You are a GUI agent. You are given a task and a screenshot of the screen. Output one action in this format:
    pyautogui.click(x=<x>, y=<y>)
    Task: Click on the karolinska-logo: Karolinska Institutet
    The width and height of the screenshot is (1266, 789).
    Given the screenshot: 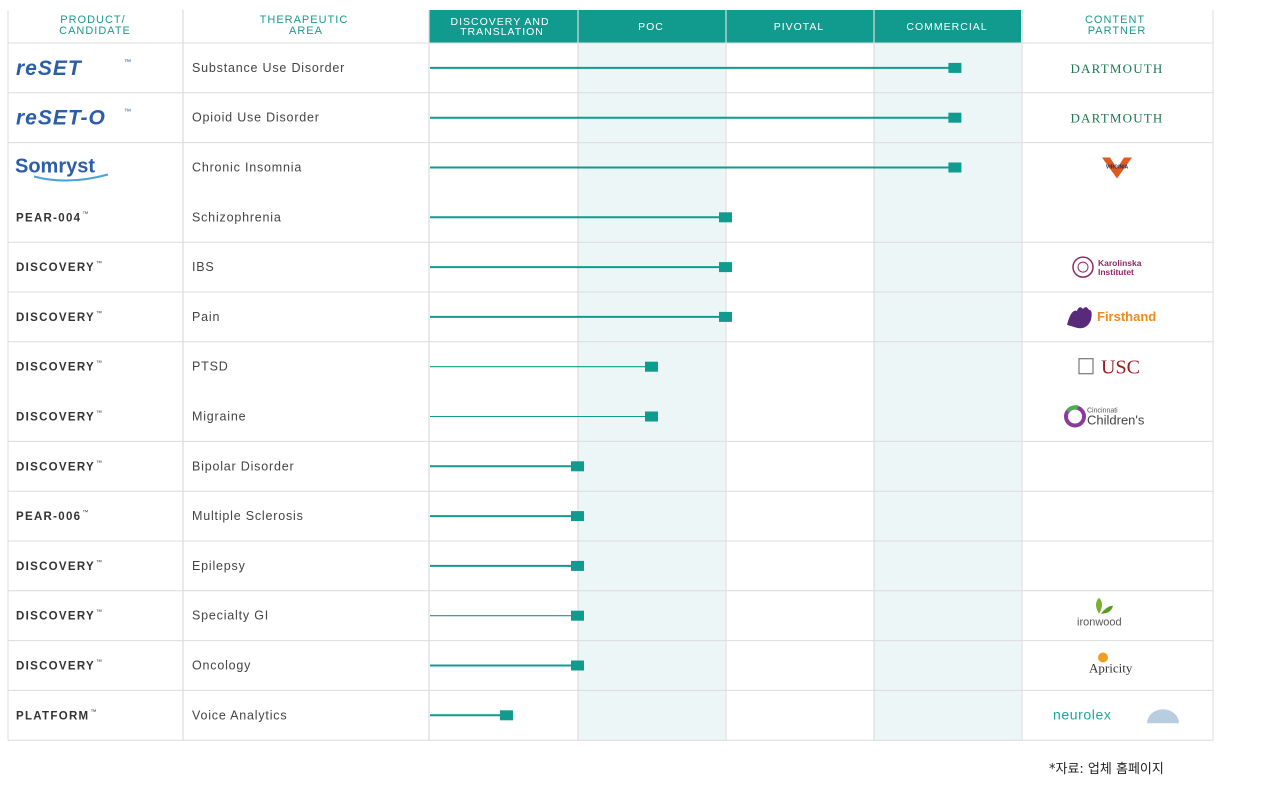 What is the action you would take?
    pyautogui.click(x=1120, y=267)
    